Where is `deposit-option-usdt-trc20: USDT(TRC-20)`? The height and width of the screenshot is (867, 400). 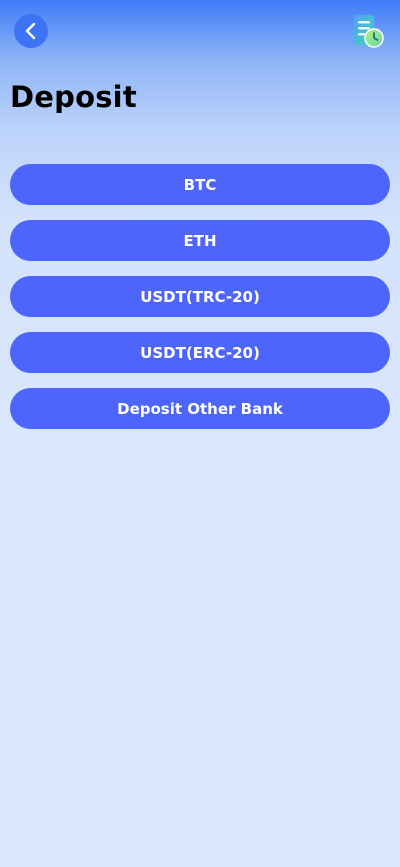
deposit-option-usdt-trc20: USDT(TRC-20) is located at coordinates (200, 296).